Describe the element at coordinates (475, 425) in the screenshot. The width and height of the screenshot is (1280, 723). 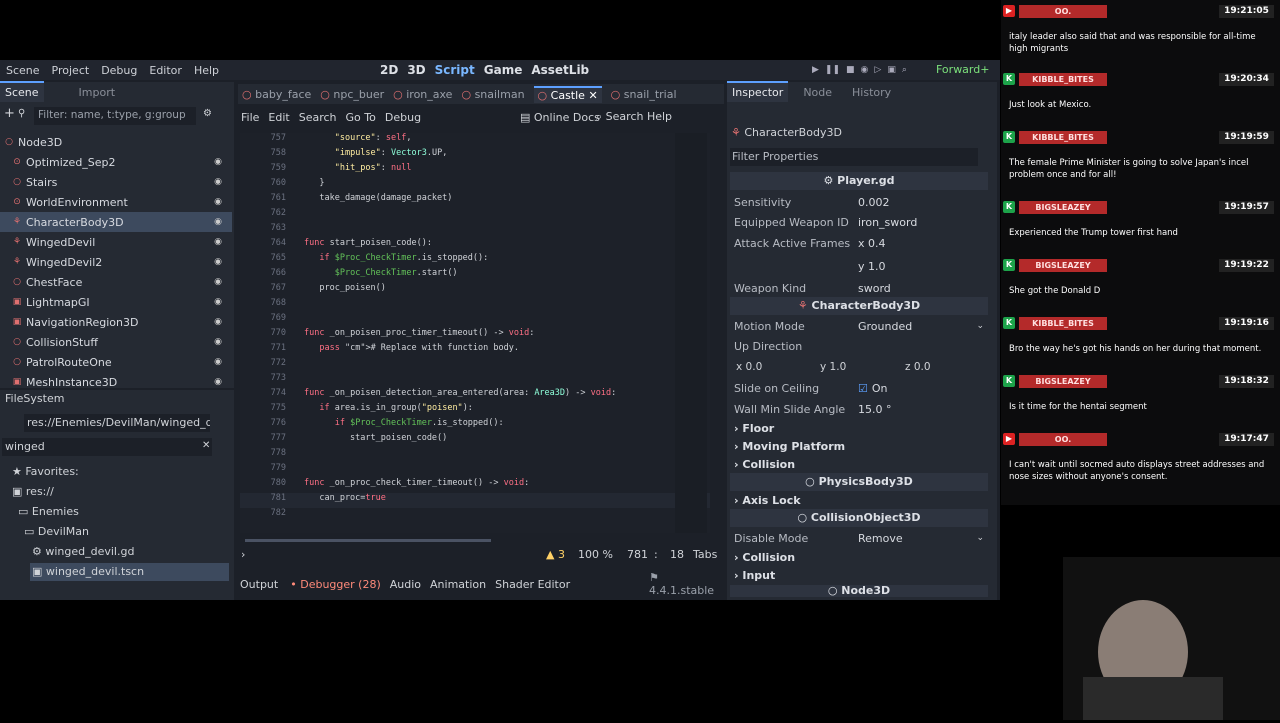
I see `code-line: 776 if $Proc_CheckTimer.is_stopped():` at that location.